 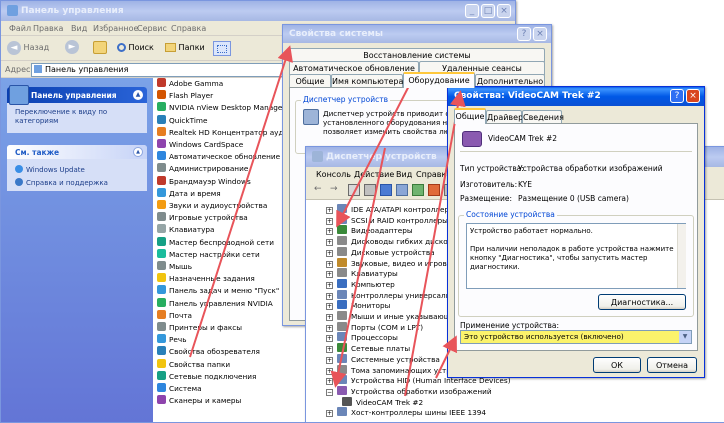 I want to click on arrow-system-to-sysprops, so click(x=241, y=201).